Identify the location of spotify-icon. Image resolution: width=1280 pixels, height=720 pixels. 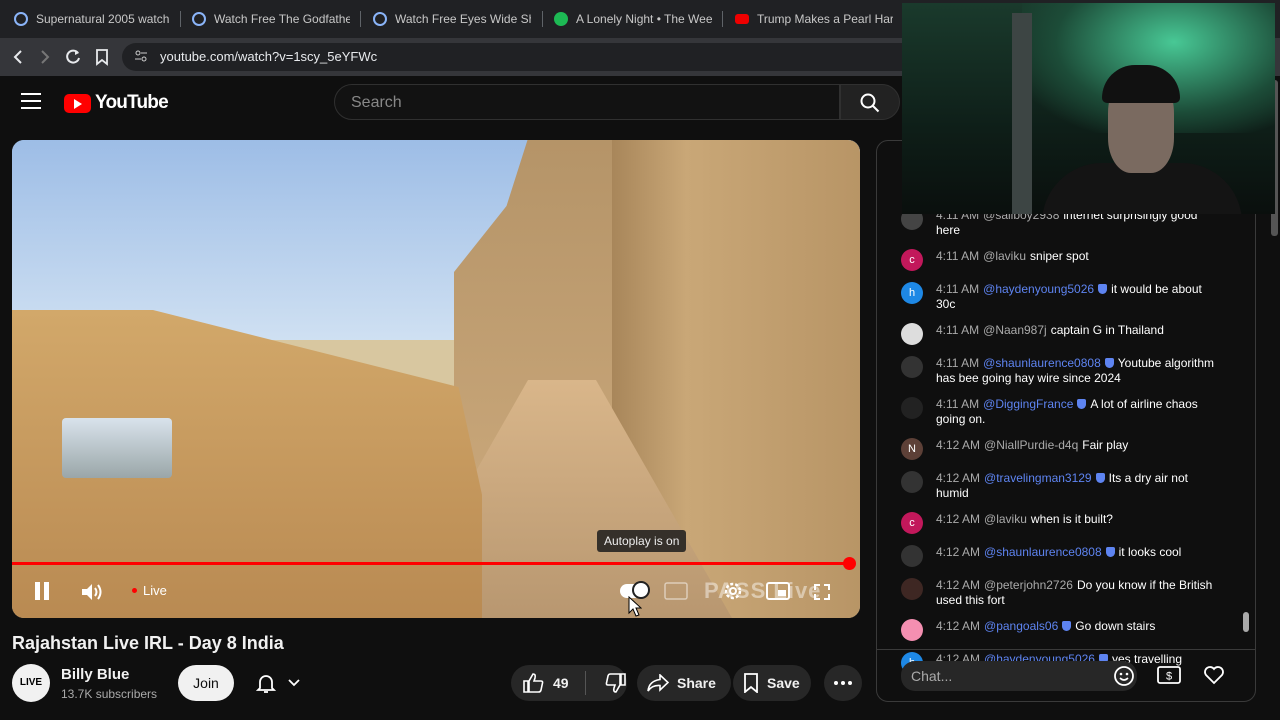
(561, 19).